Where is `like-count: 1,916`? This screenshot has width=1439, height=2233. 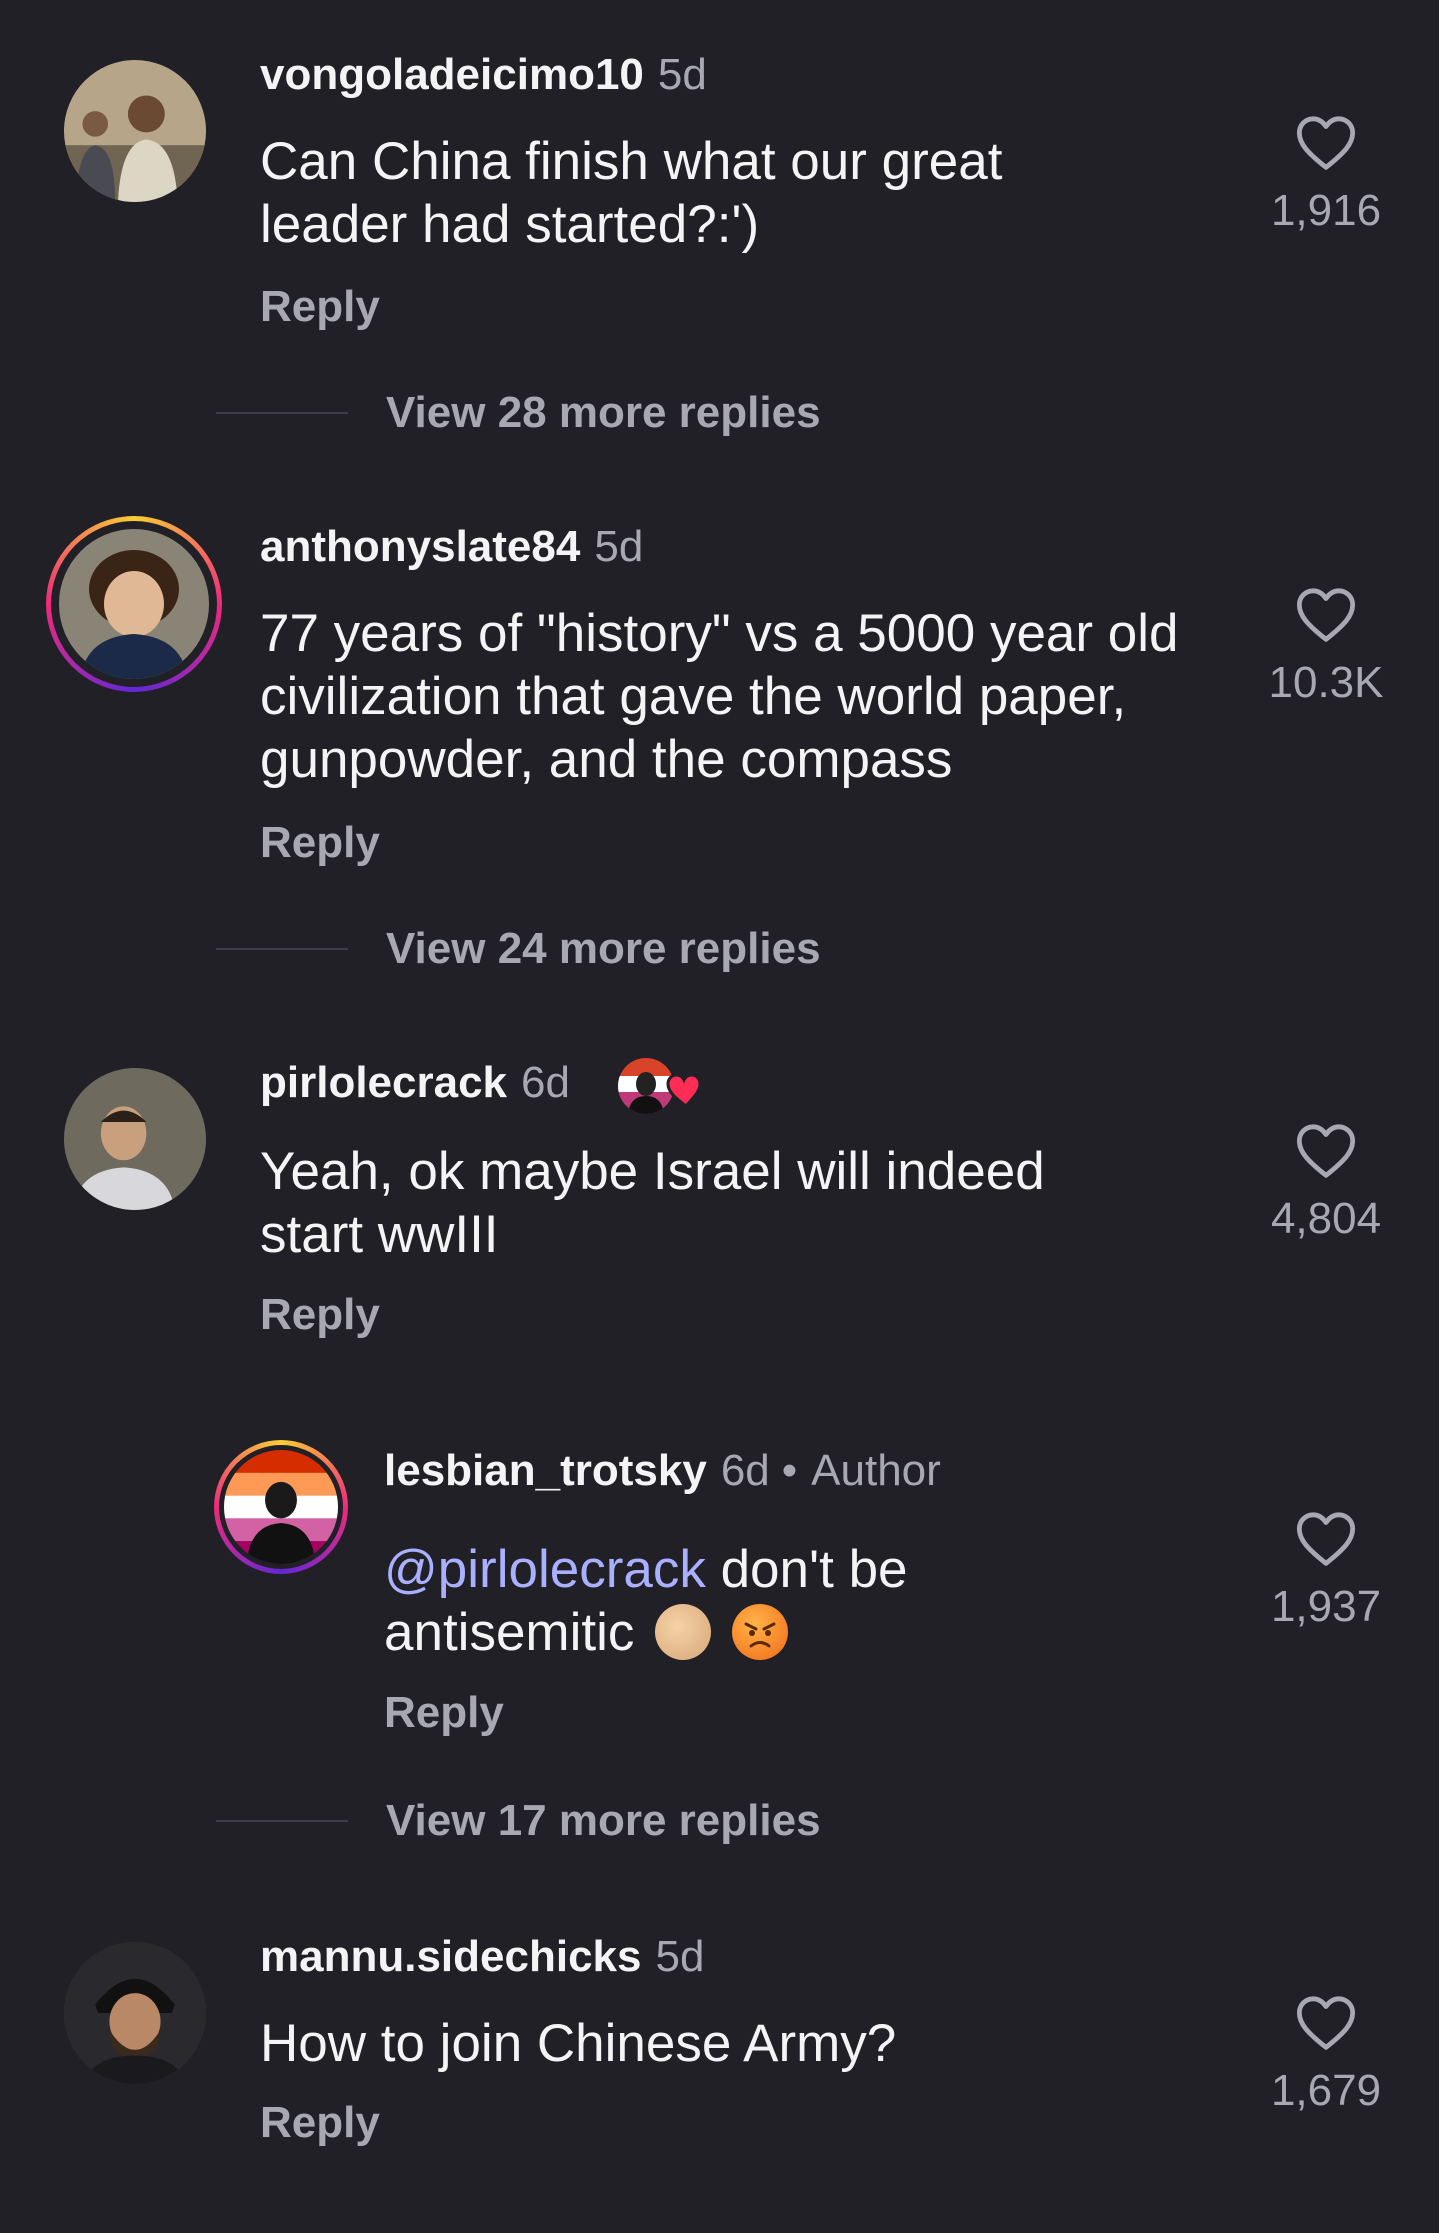 like-count: 1,916 is located at coordinates (1326, 210).